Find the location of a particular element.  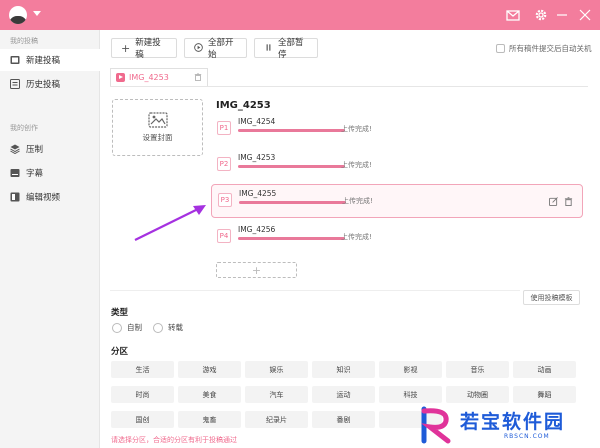

sidebar-item-compress: 压制 is located at coordinates (50, 149).